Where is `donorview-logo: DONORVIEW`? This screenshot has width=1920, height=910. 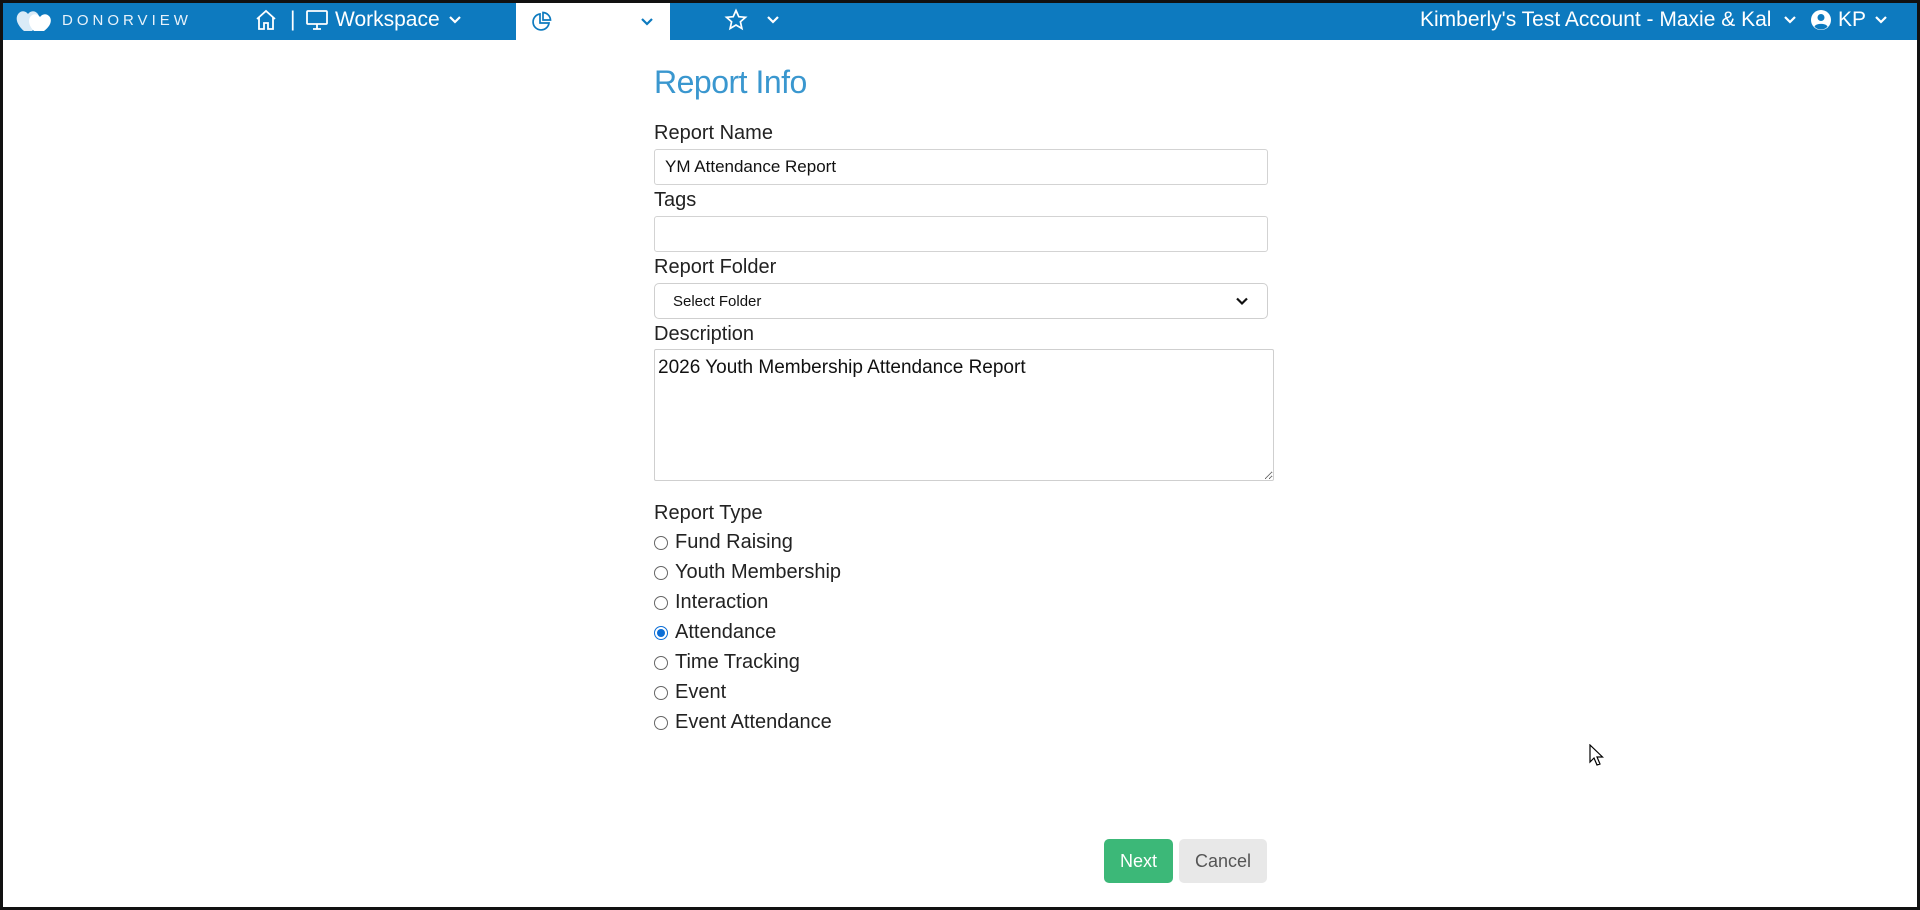 donorview-logo: DONORVIEW is located at coordinates (103, 20).